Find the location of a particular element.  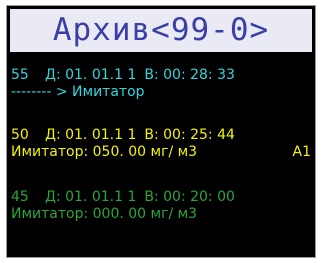

record-event: -------- > Имитатор is located at coordinates (78, 92).